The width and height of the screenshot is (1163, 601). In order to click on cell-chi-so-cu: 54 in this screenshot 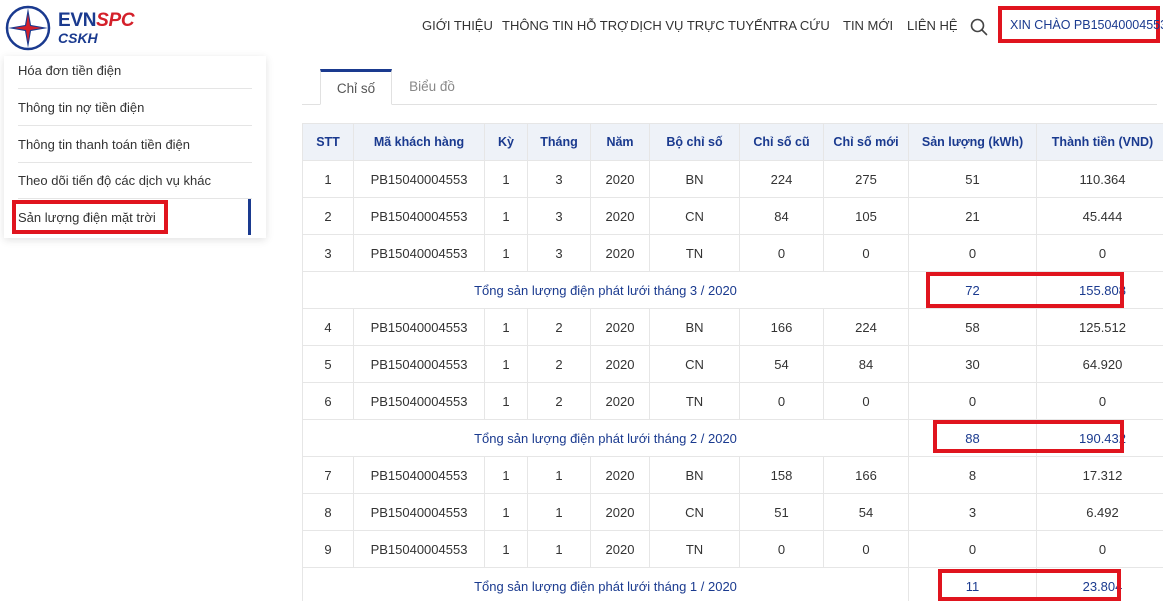, I will do `click(781, 364)`.